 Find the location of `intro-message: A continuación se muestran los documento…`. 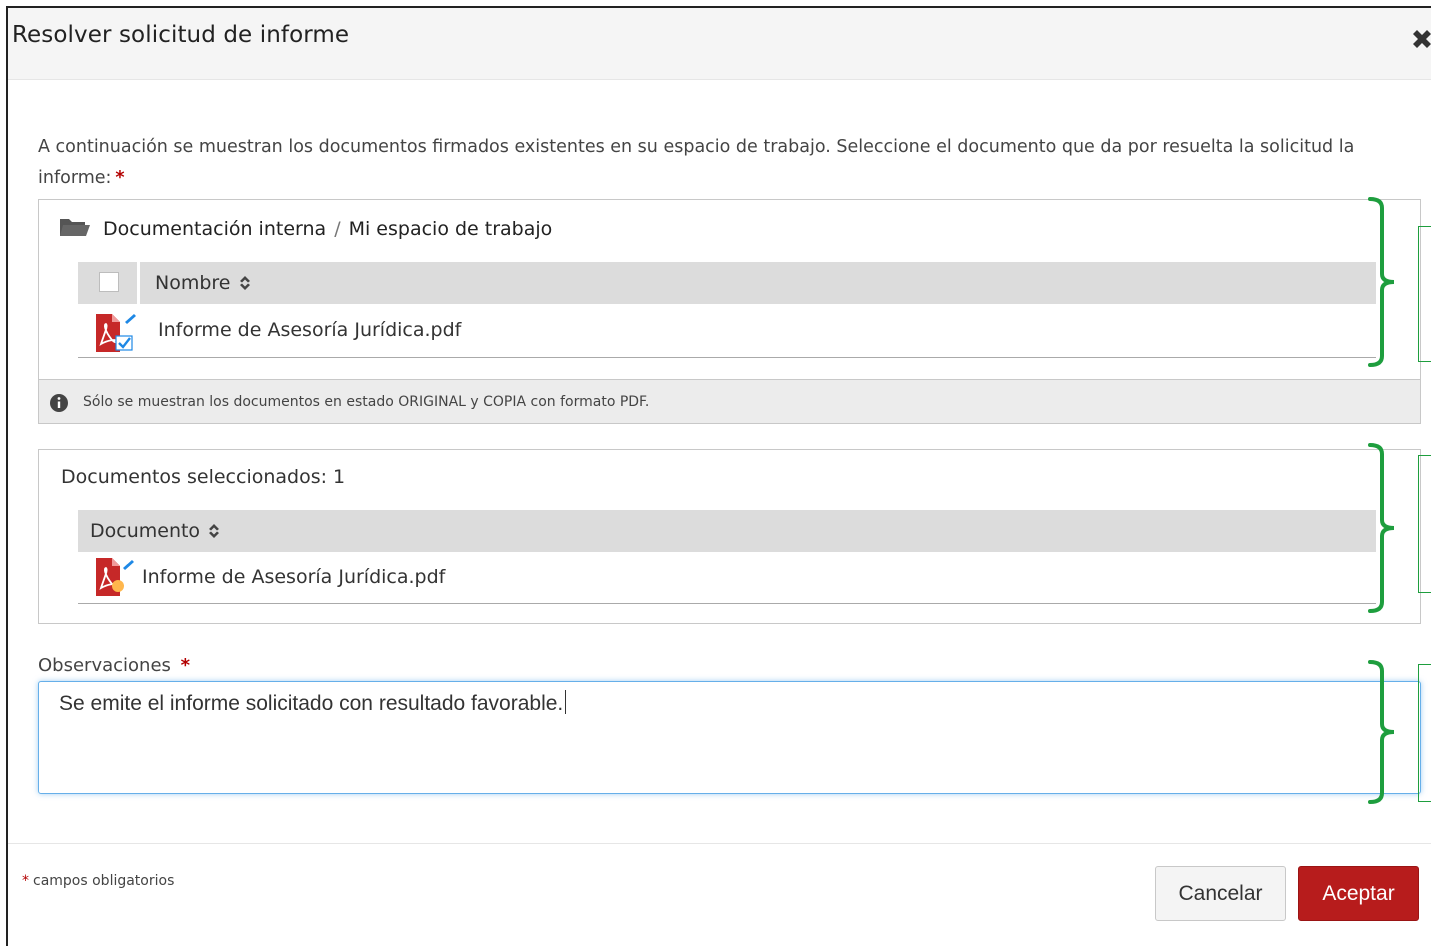

intro-message: A continuación se muestran los documento… is located at coordinates (696, 162).